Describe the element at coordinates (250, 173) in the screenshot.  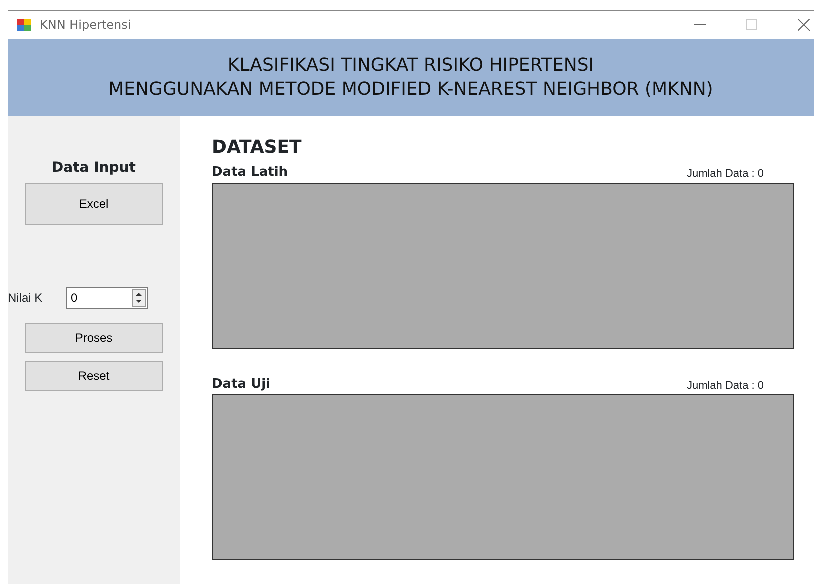
I see `grid-title: Data Latih` at that location.